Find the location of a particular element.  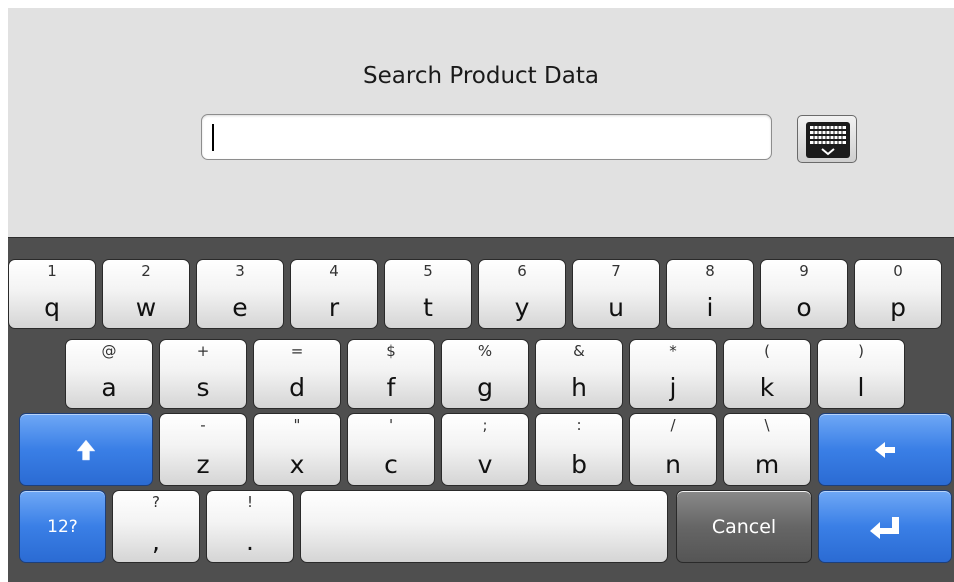

key-primary-label: j is located at coordinates (673, 387).